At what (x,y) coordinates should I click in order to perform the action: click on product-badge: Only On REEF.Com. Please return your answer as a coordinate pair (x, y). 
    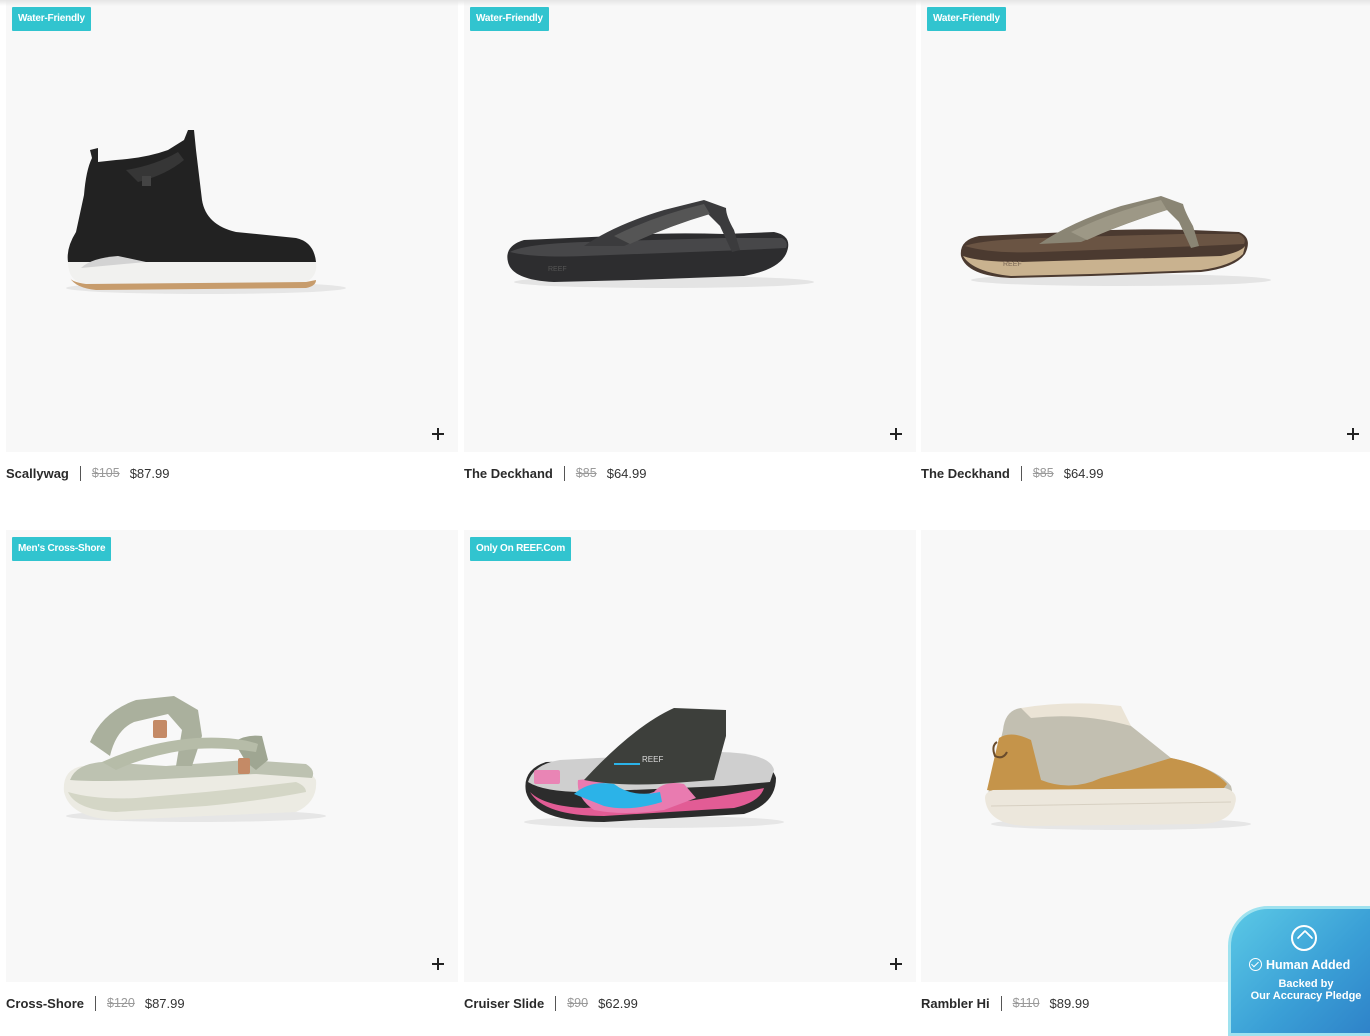
    Looking at the image, I should click on (521, 549).